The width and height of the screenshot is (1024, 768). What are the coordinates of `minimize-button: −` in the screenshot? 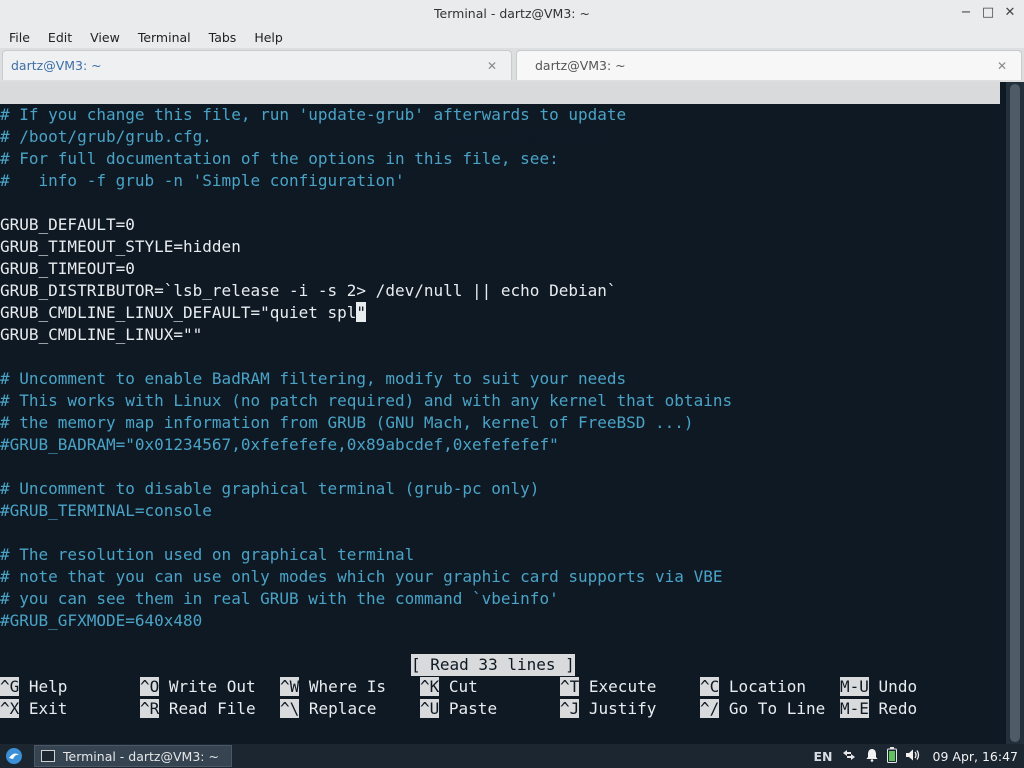 It's located at (966, 12).